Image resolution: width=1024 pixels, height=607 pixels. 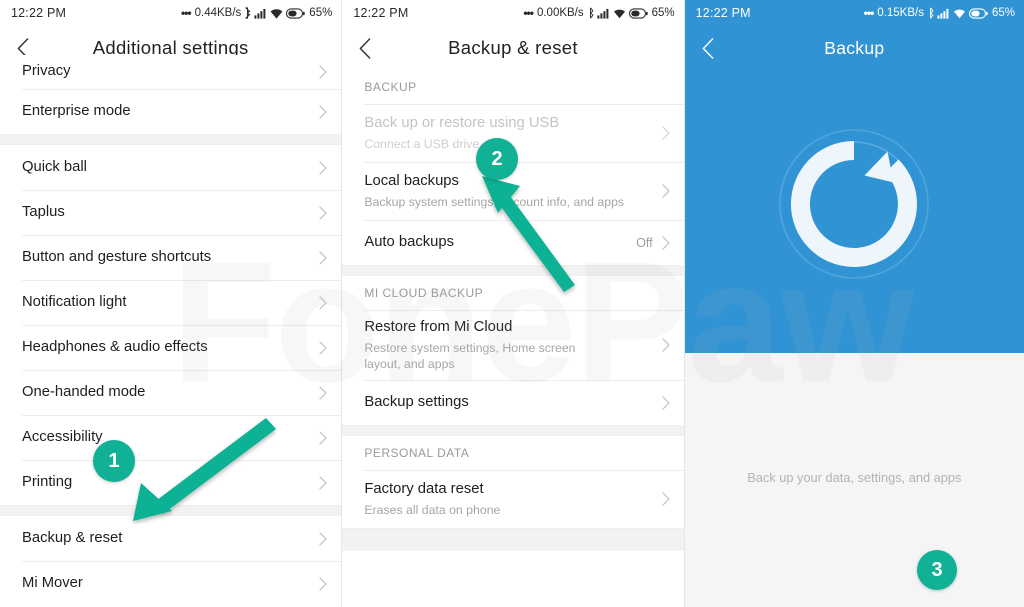 What do you see at coordinates (513, 453) in the screenshot?
I see `section-header-personal-data: PERSONAL DATA` at bounding box center [513, 453].